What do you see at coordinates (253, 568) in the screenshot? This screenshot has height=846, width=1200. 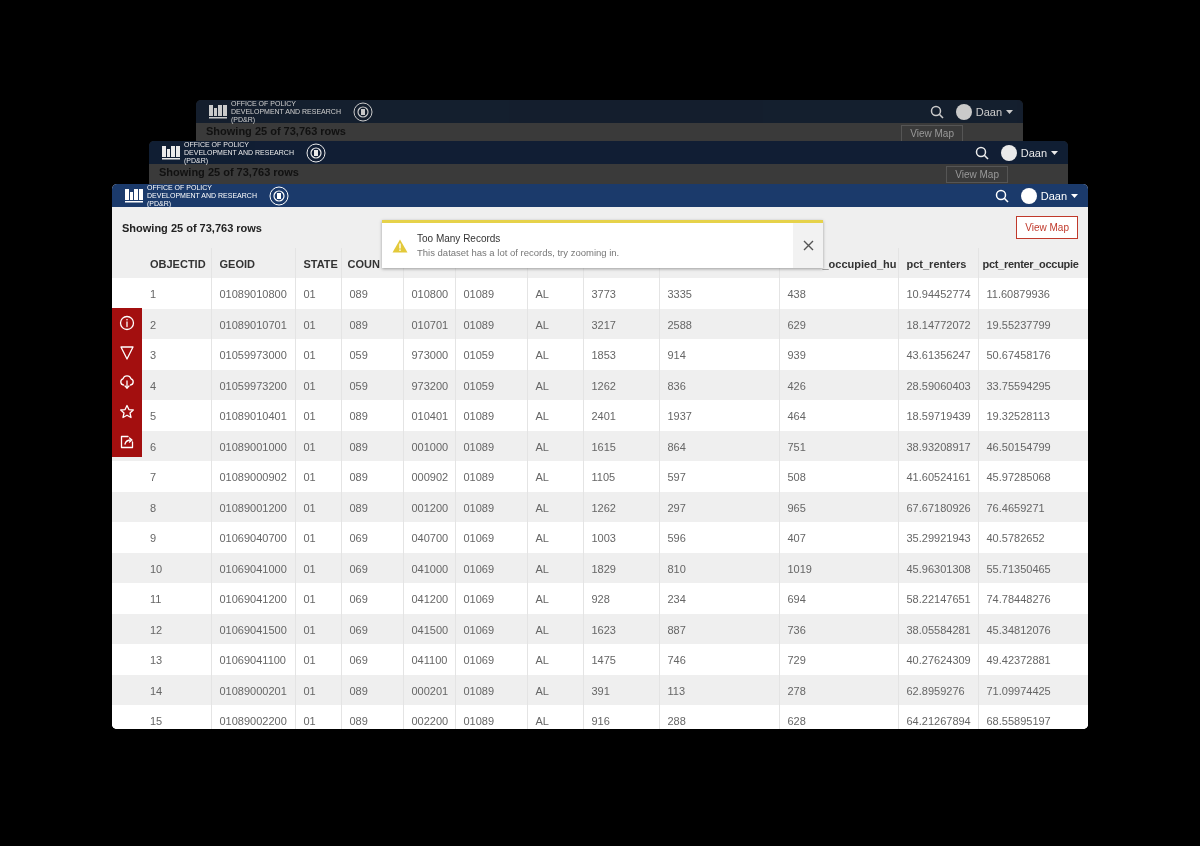 I see `table-cell: 01069041000` at bounding box center [253, 568].